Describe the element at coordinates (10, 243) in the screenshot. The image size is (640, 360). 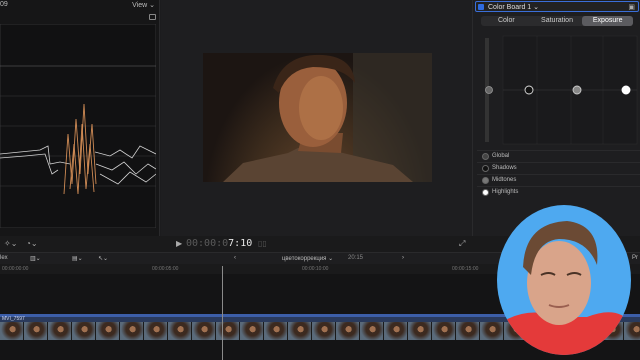
I see `magic-wand-icon: ✧⌄` at that location.